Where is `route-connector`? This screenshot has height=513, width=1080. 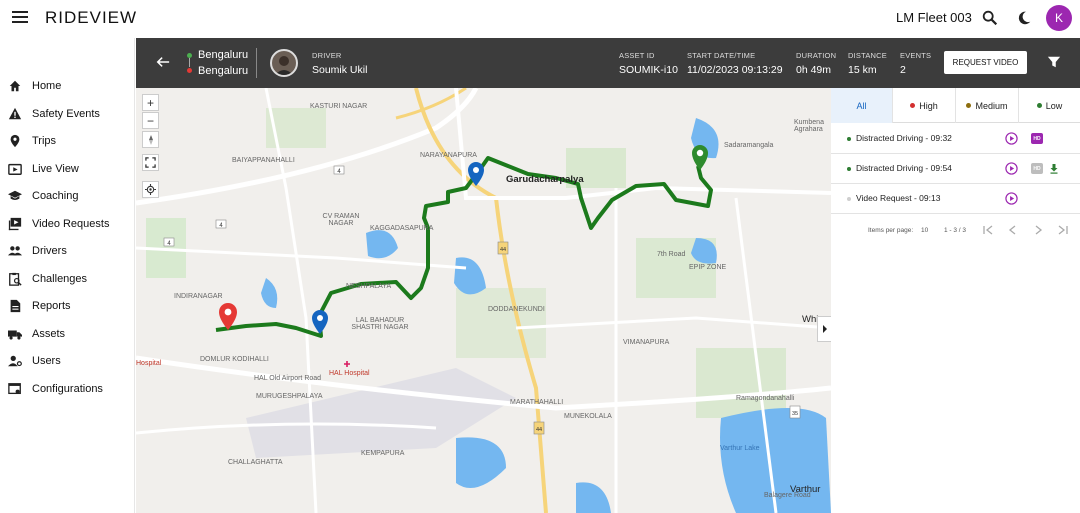
route-connector is located at coordinates (189, 62).